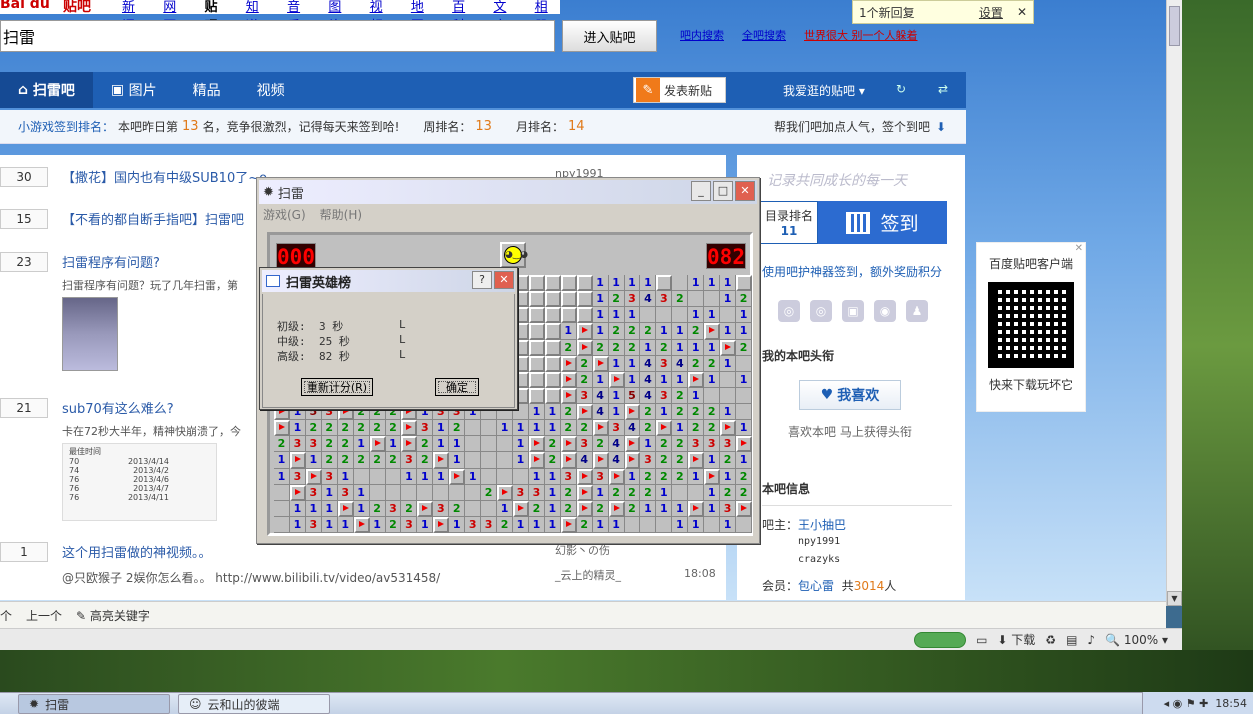 This screenshot has width=1253, height=714. I want to click on reset-scores-button: 重新计分(R), so click(337, 387).